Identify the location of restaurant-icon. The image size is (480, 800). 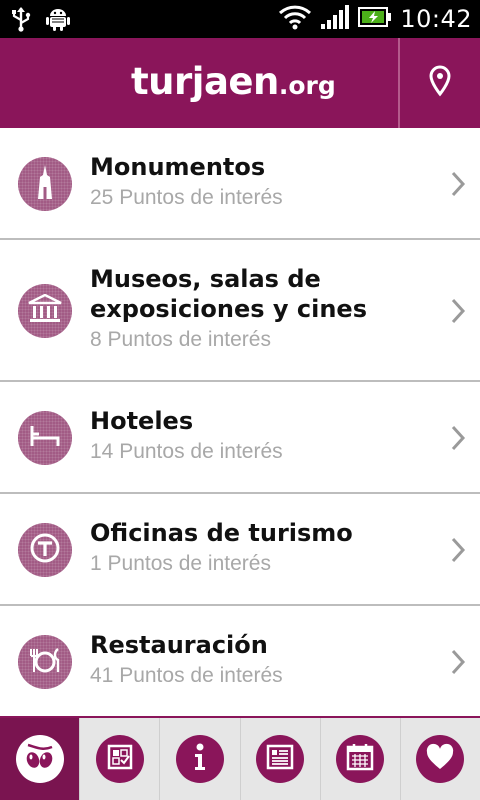
(45, 662).